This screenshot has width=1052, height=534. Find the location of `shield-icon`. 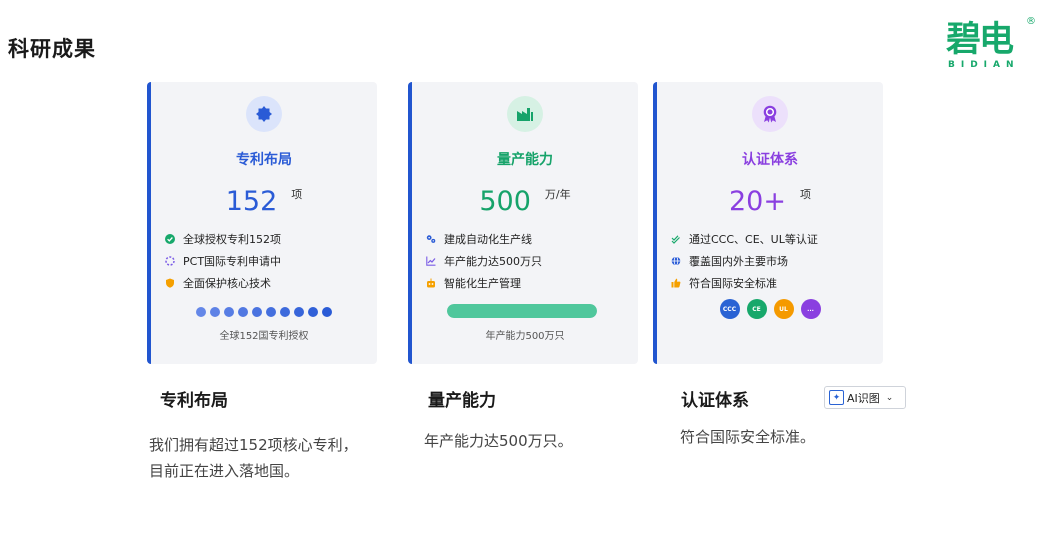

shield-icon is located at coordinates (170, 283).